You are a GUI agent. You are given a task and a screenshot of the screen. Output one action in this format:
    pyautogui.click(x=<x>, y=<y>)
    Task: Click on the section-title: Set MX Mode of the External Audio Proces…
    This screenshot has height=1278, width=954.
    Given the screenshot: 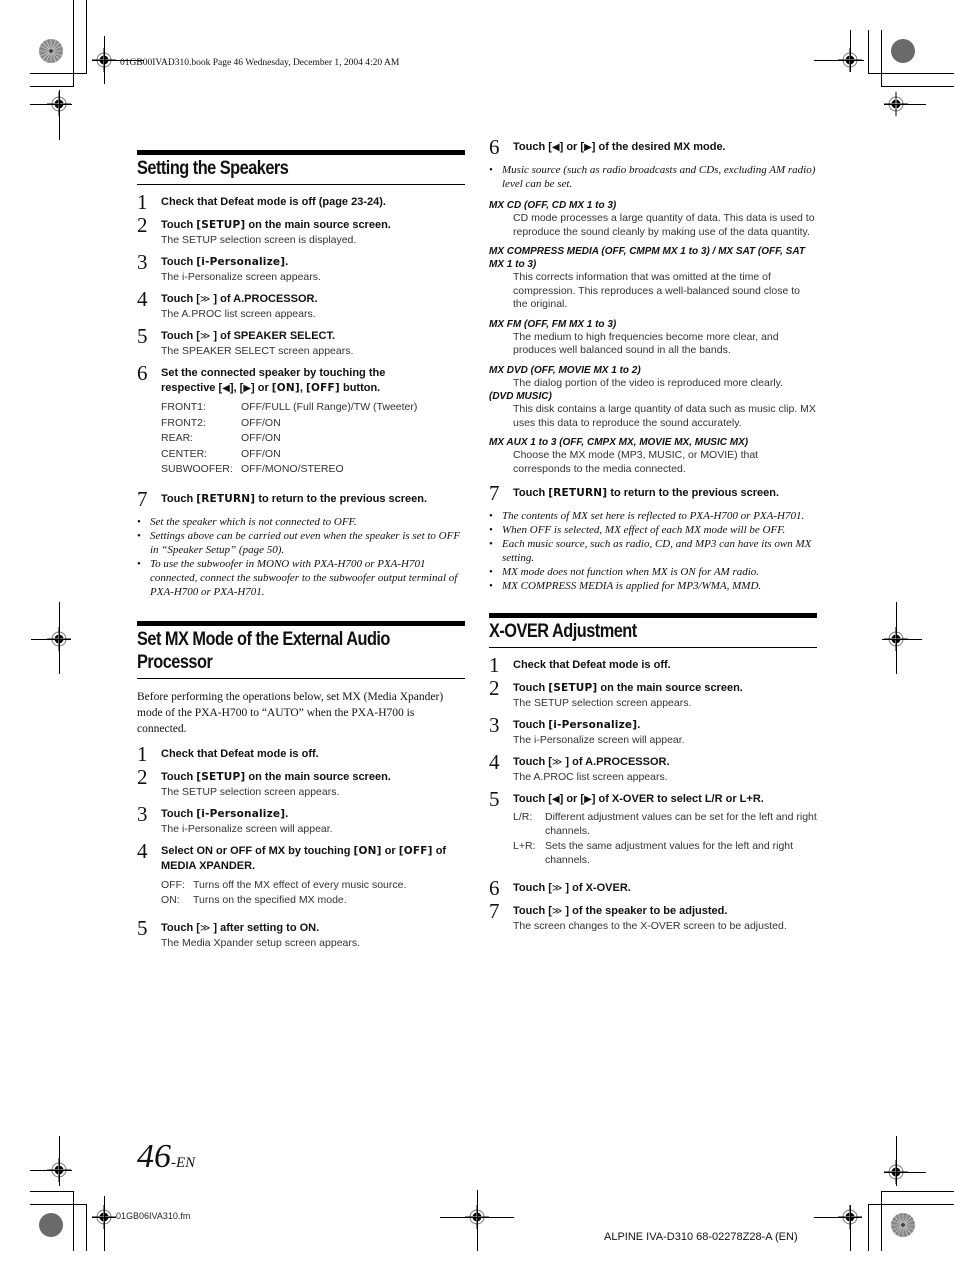 What is the action you would take?
    pyautogui.click(x=263, y=650)
    